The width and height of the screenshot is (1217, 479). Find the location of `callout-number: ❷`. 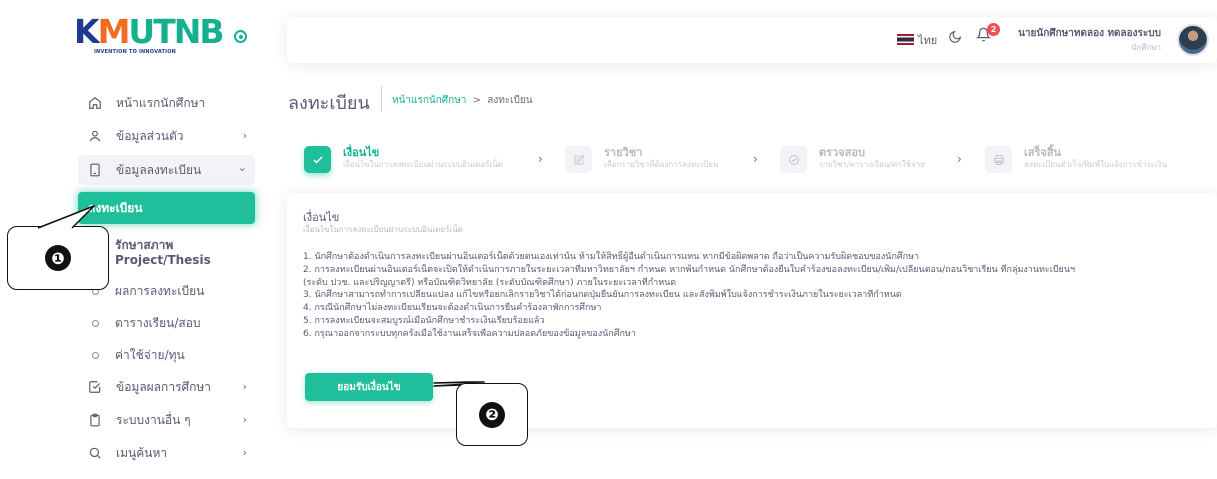

callout-number: ❷ is located at coordinates (492, 414).